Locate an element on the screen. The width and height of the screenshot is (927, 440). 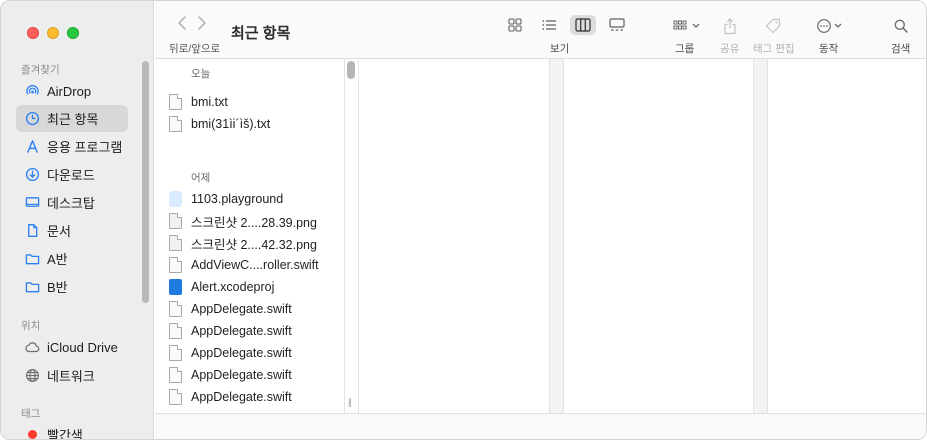
file-item: AddViewC....roller.swift is located at coordinates (244, 265).